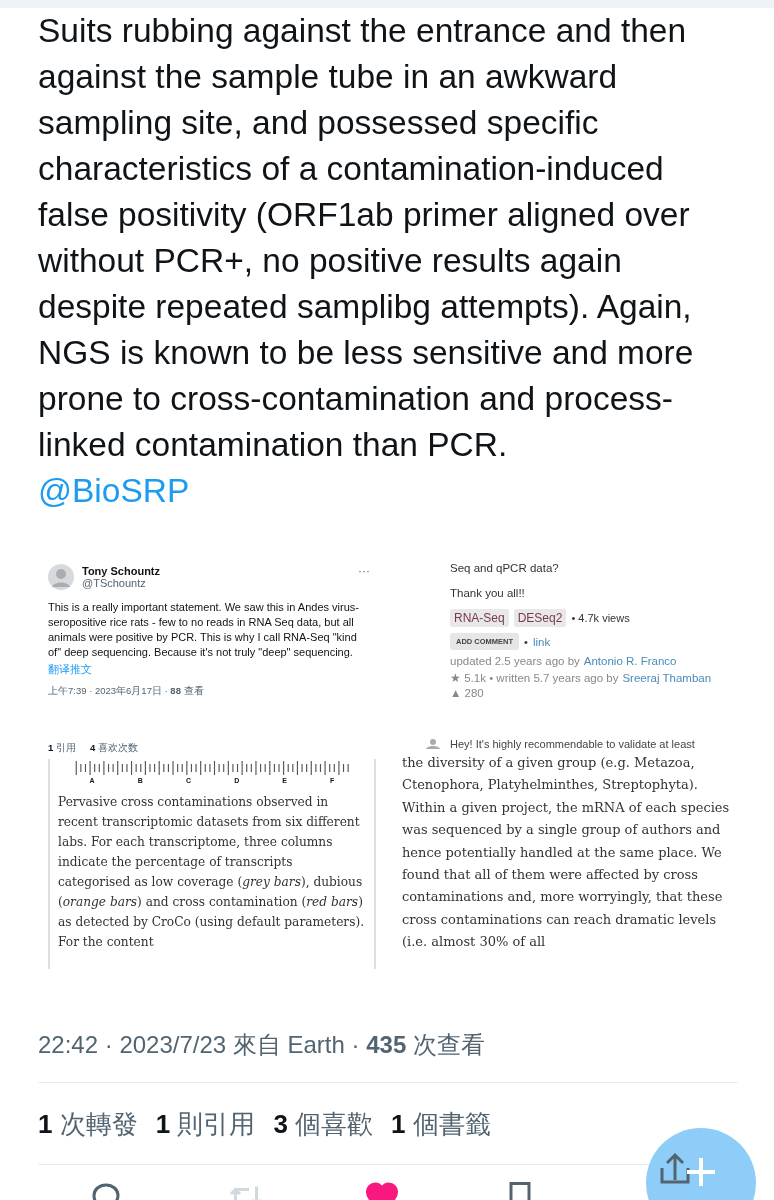  I want to click on stat-count: 1 次轉發, so click(88, 1124).